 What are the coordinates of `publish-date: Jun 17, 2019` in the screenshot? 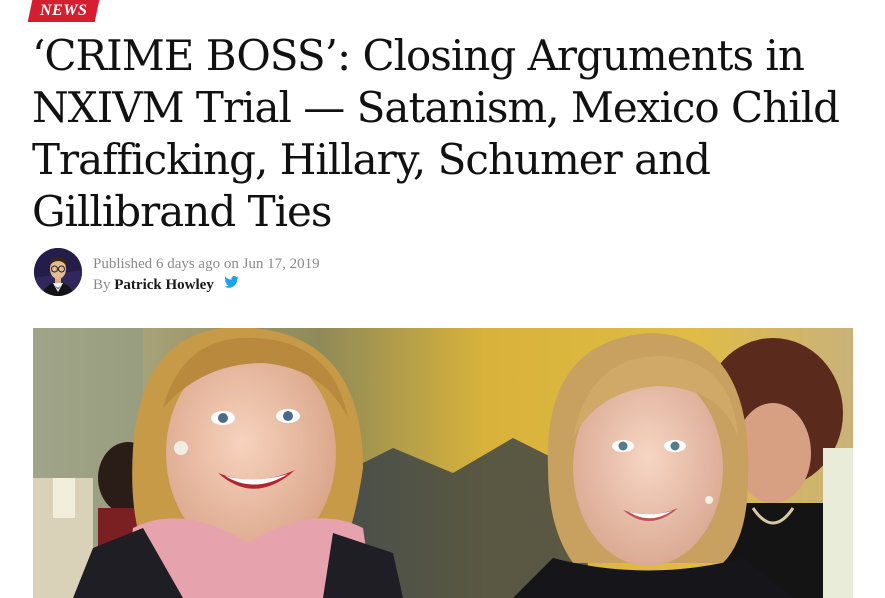 It's located at (281, 264).